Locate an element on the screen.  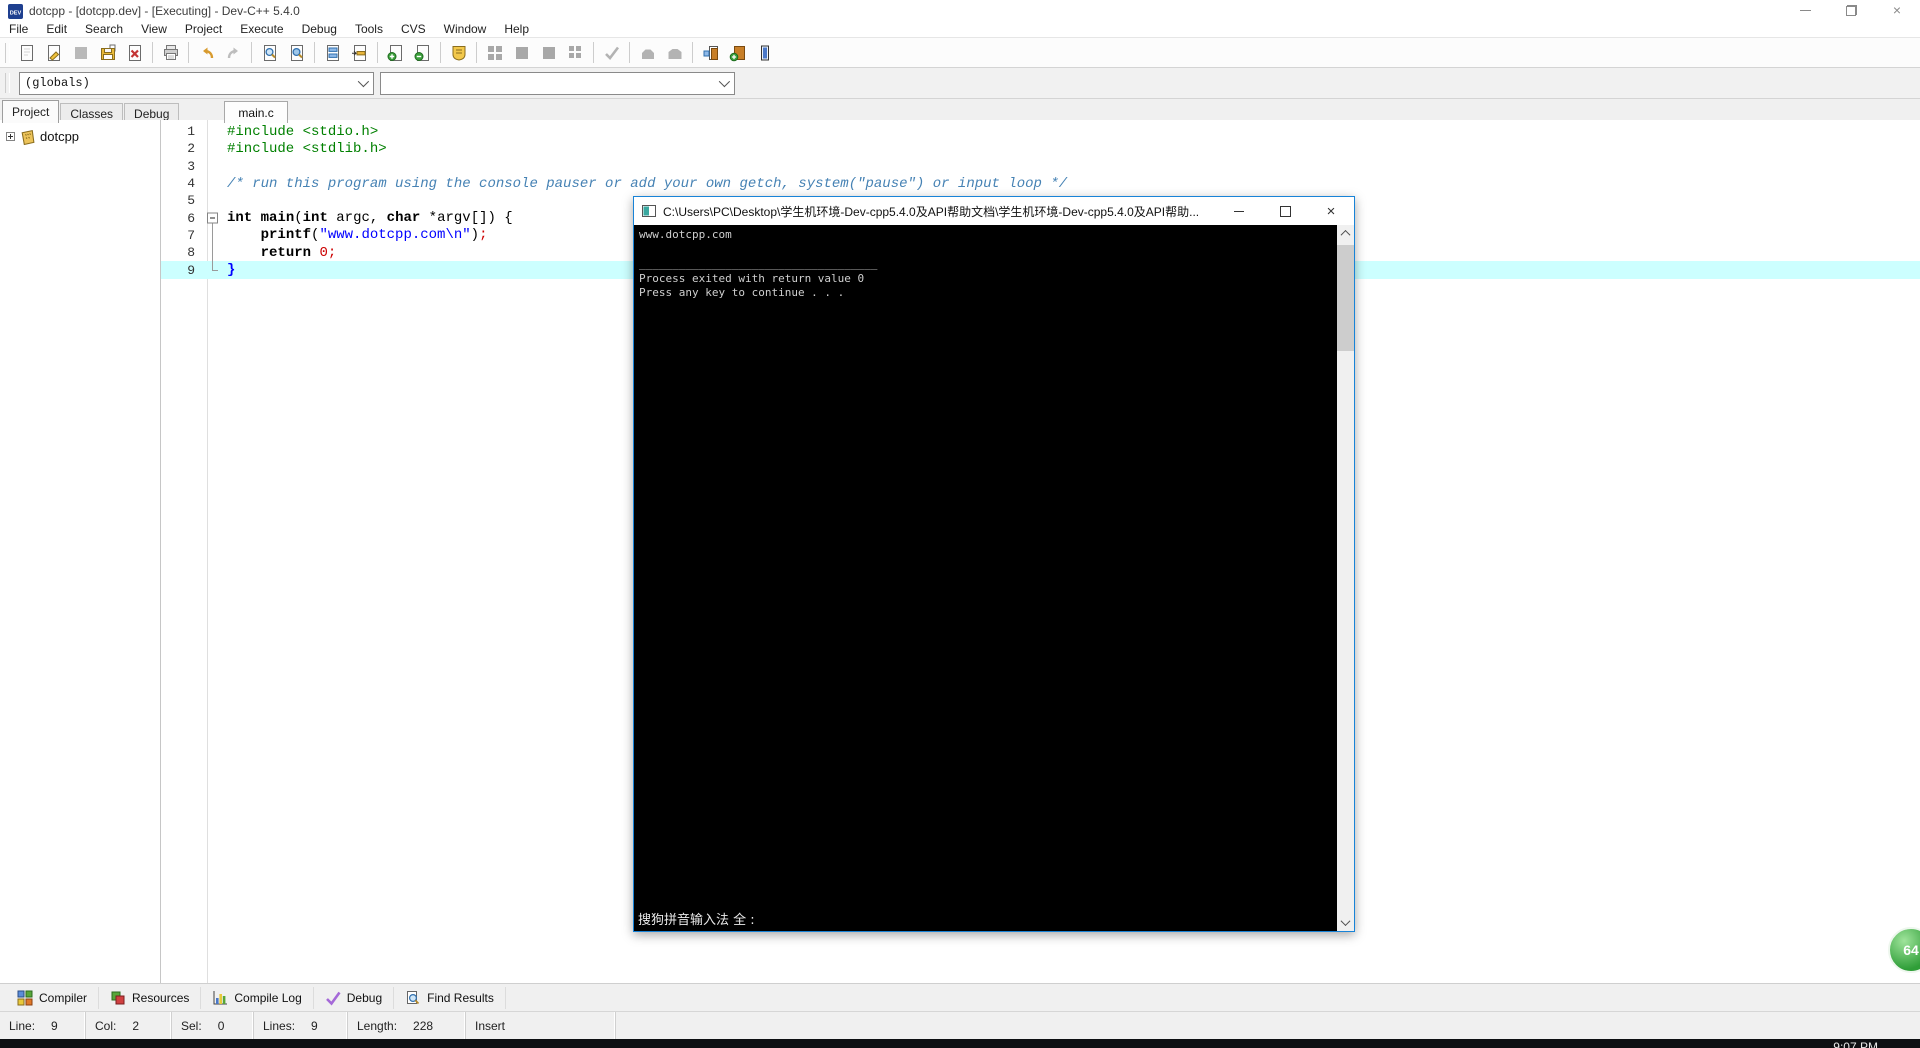
profiling-analysis-button is located at coordinates (674, 53).